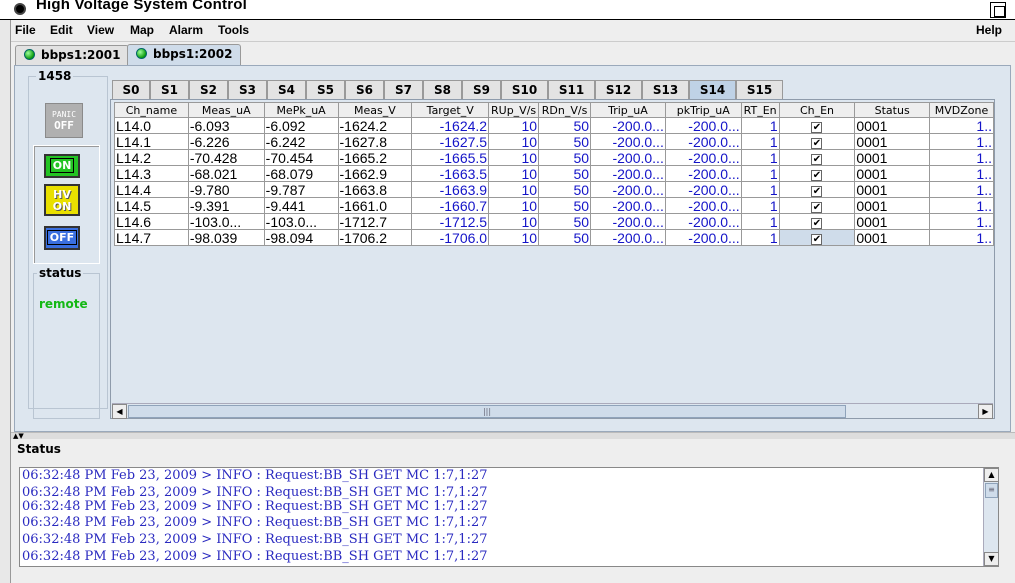 The image size is (1015, 583). I want to click on table-cell: L14.6, so click(151, 221).